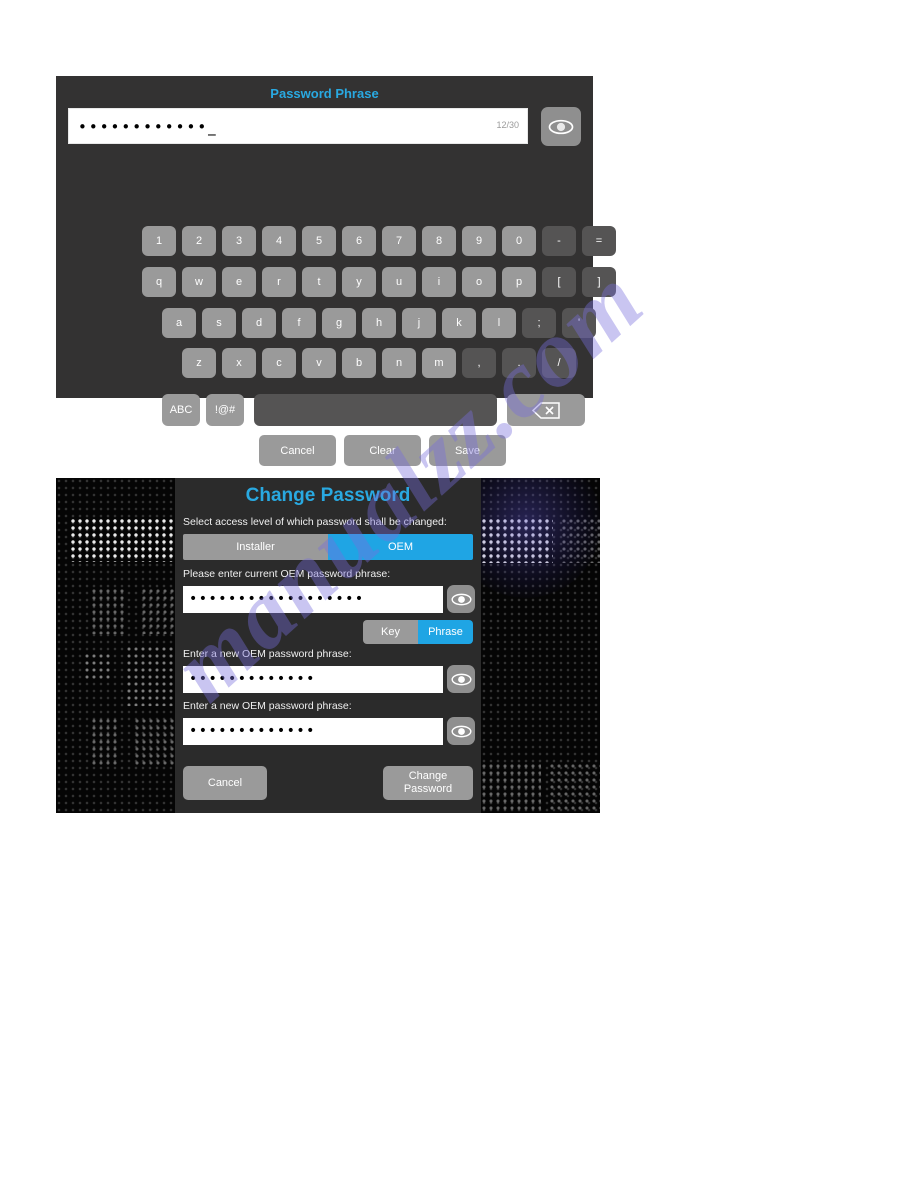 The height and width of the screenshot is (1188, 918). I want to click on key-3: 3, so click(239, 241).